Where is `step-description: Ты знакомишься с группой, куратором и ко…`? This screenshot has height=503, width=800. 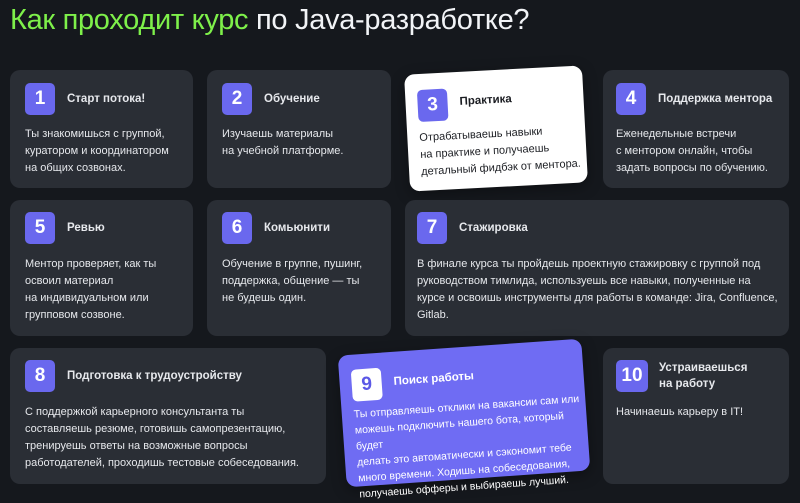
step-description: Ты знакомишься с группой, куратором и ко… is located at coordinates (97, 151).